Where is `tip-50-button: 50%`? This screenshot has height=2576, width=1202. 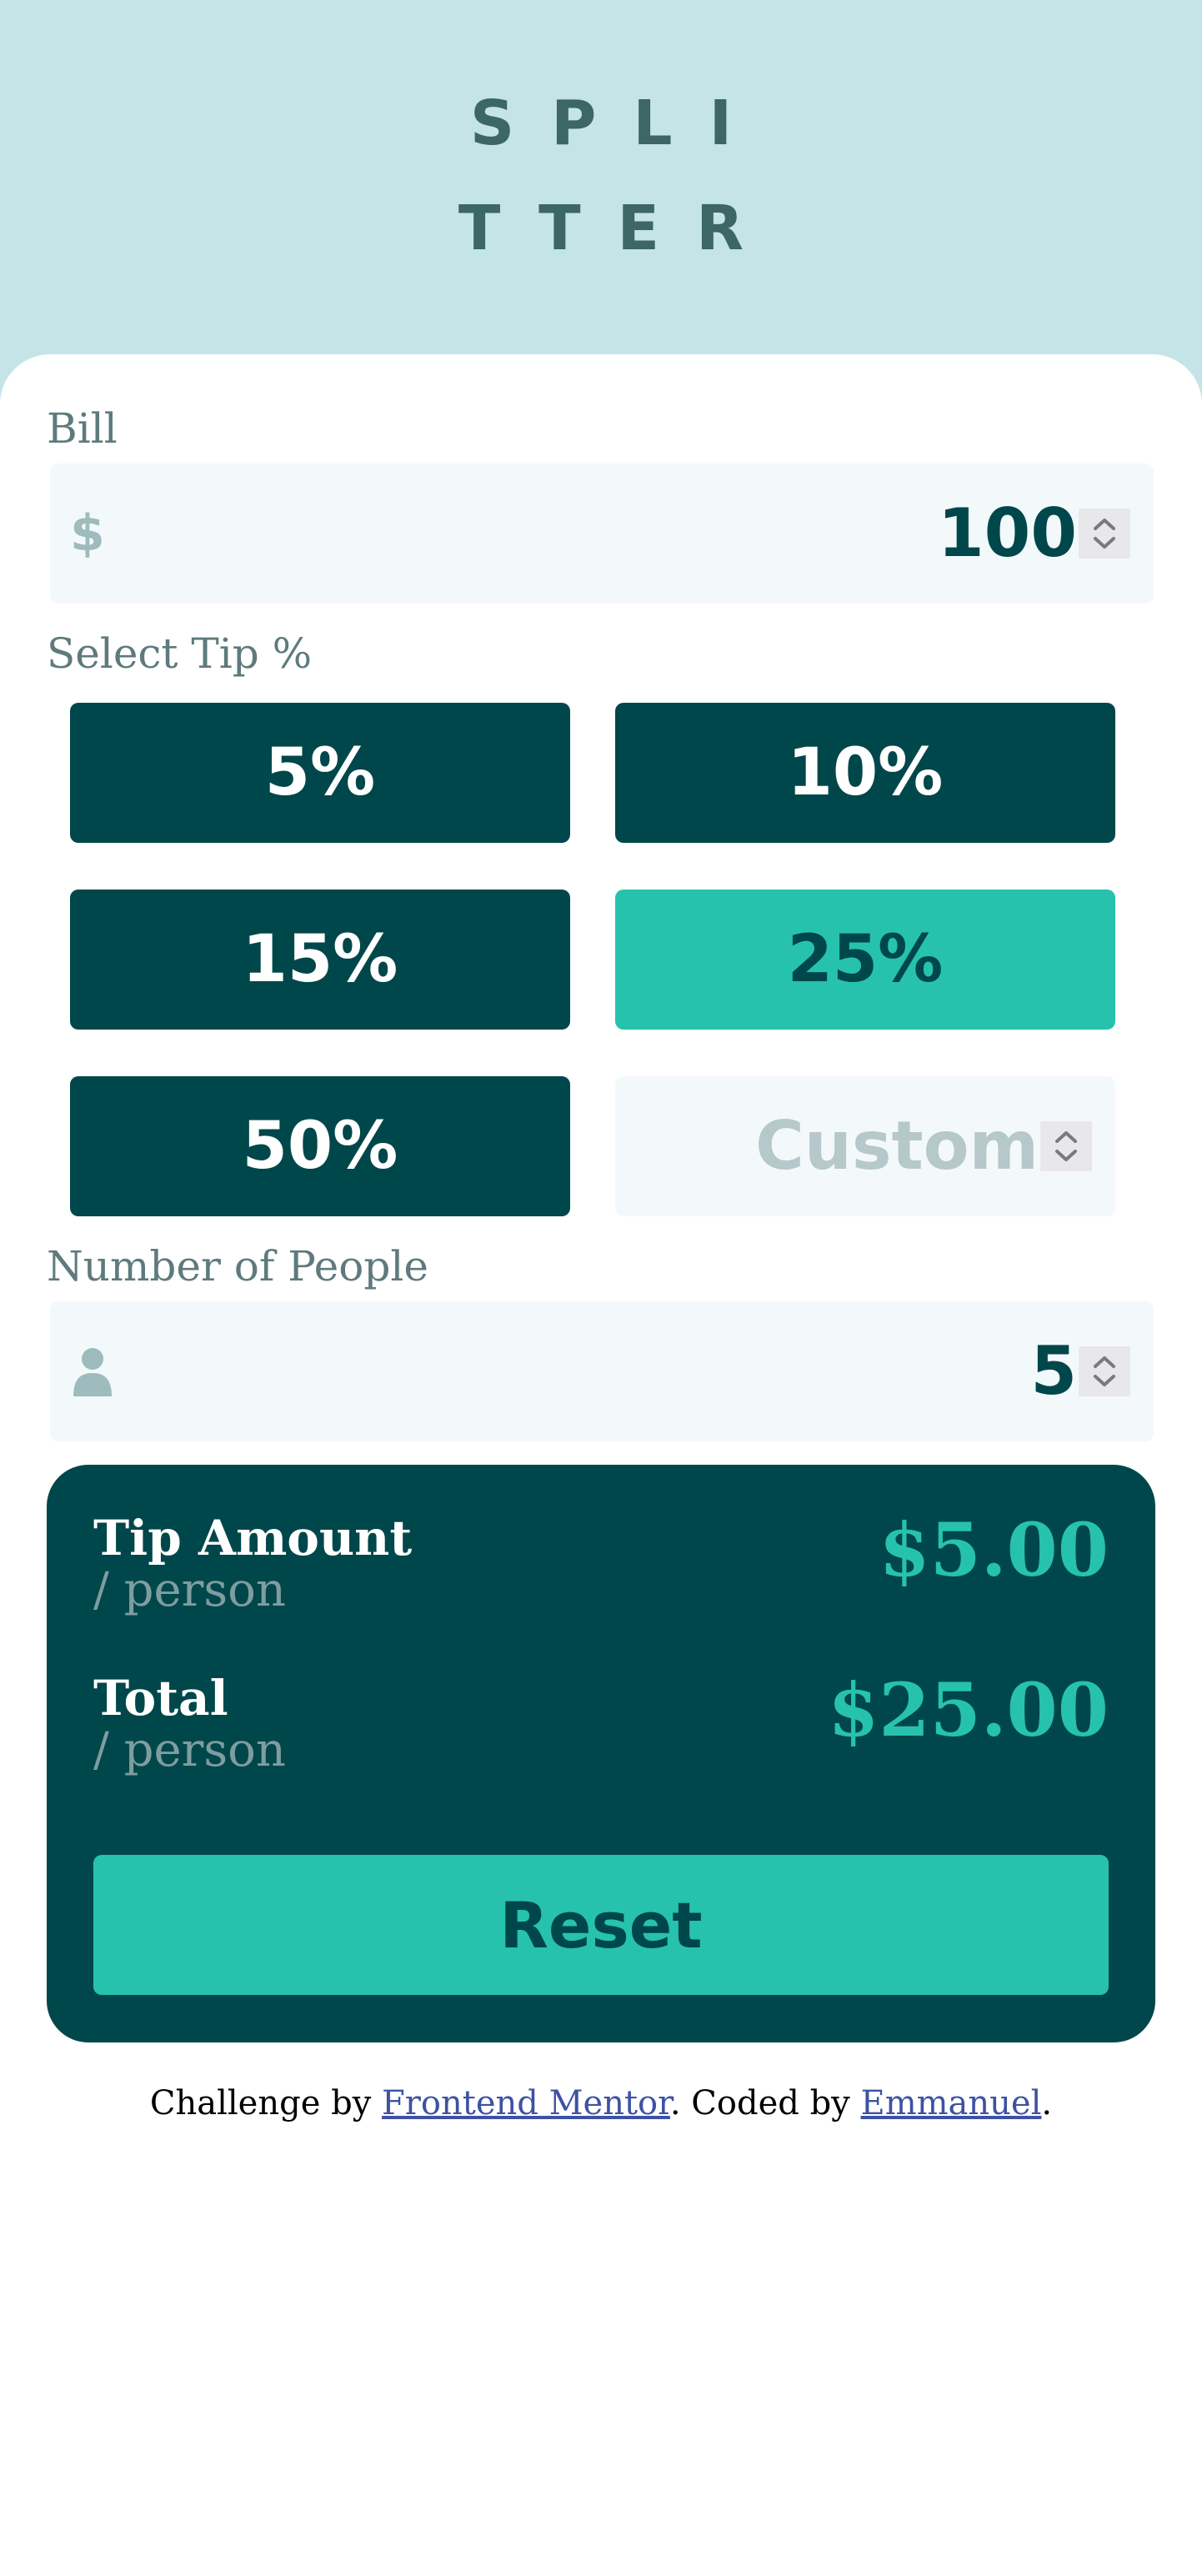
tip-50-button: 50% is located at coordinates (320, 1146).